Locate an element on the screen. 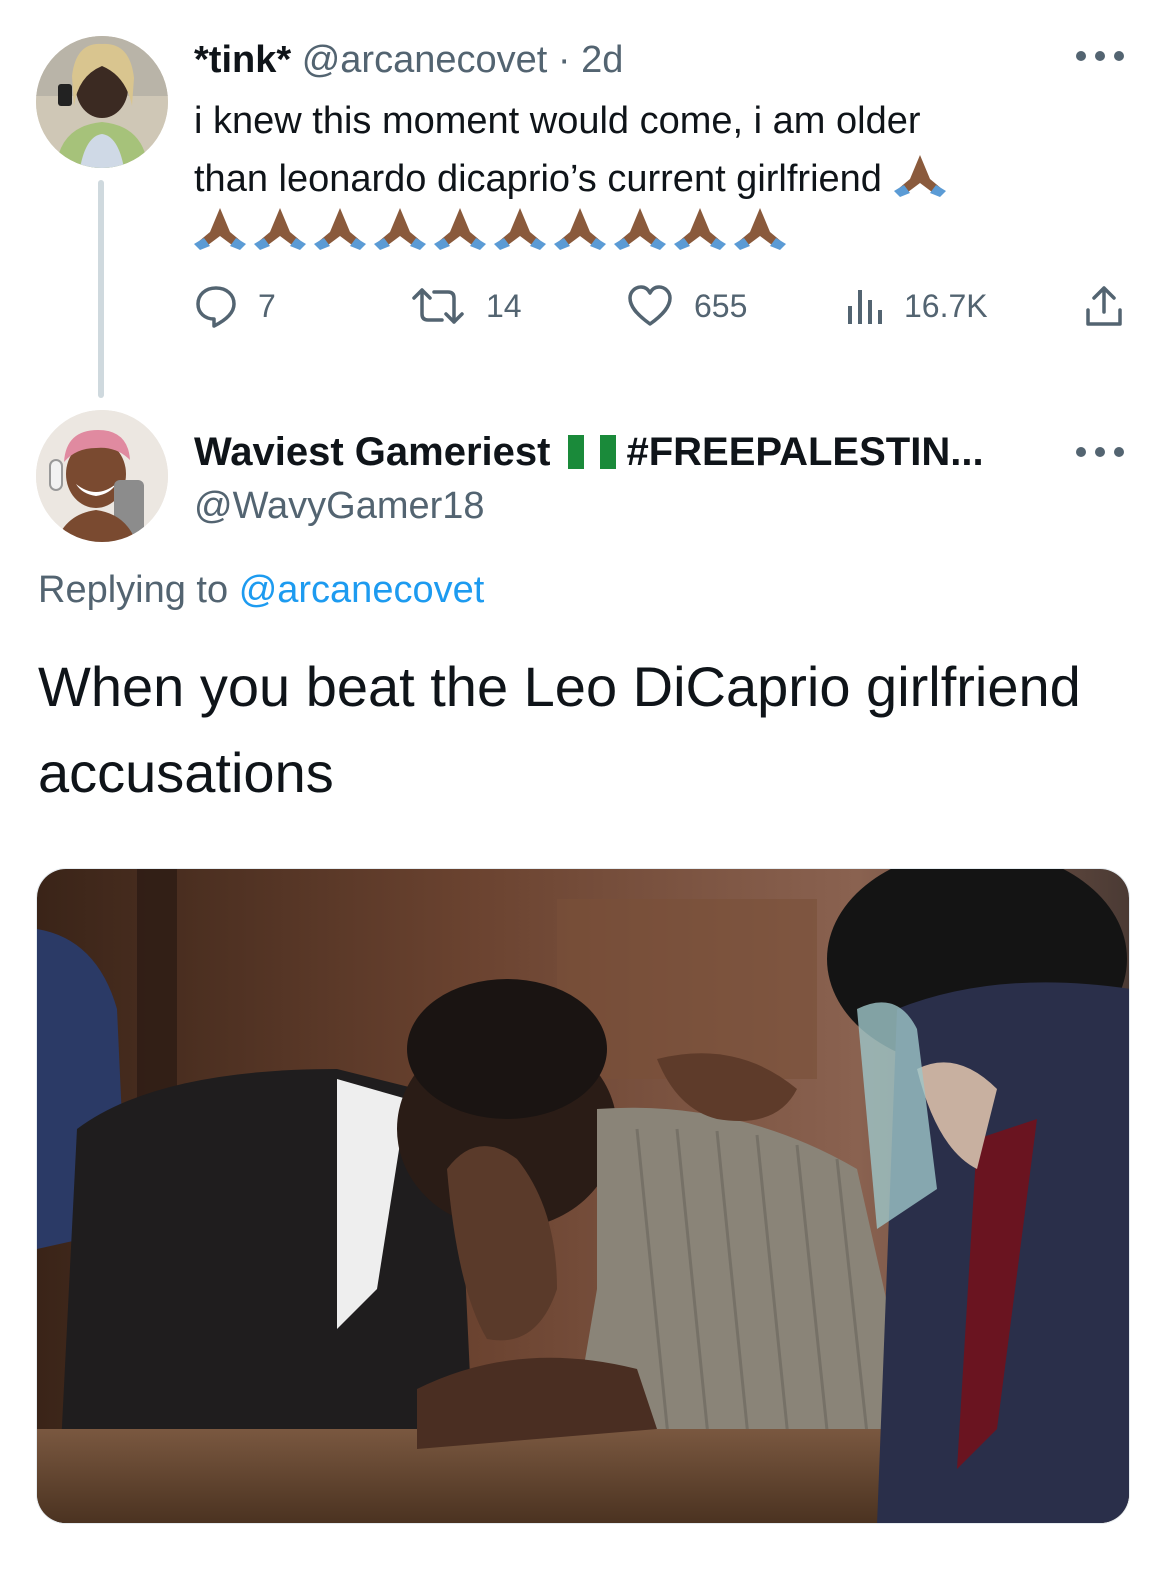 Image resolution: width=1170 pixels, height=1573 pixels. retweet-arrows-icon is located at coordinates (438, 306).